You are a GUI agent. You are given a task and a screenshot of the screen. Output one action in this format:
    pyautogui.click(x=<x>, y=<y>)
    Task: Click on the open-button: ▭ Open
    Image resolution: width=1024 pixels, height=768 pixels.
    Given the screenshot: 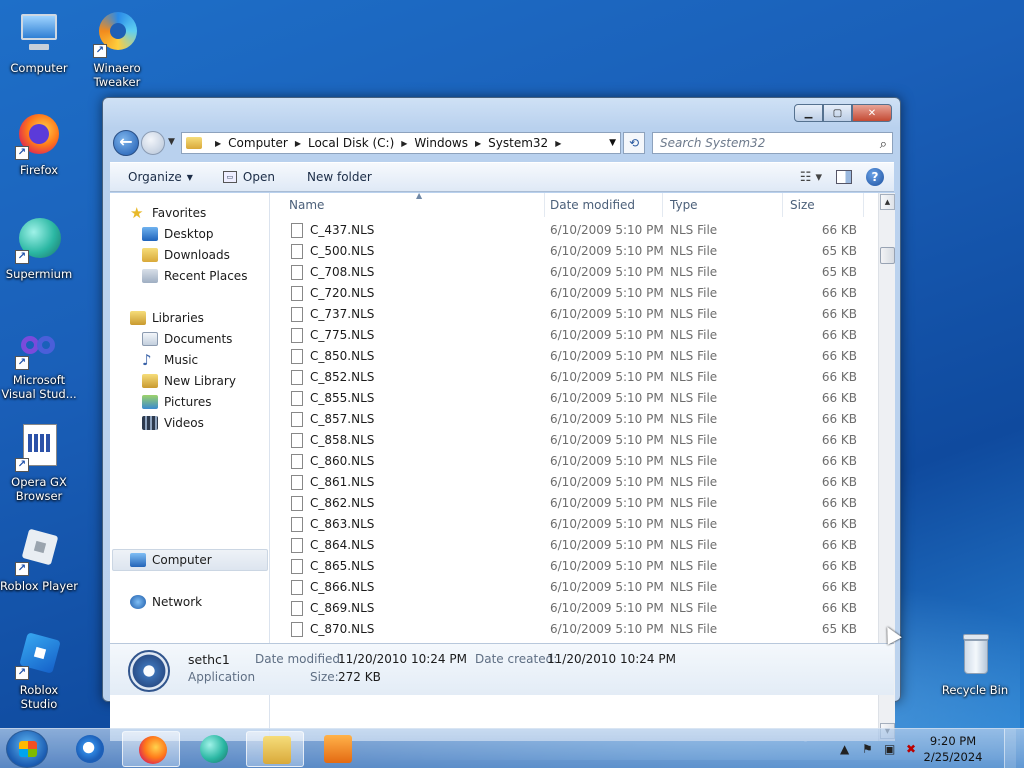 What is the action you would take?
    pyautogui.click(x=248, y=177)
    